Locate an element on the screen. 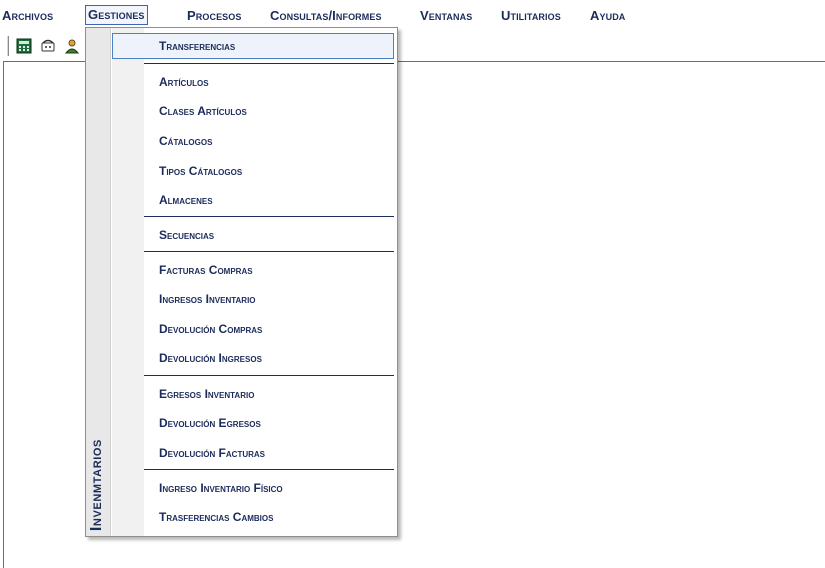 The height and width of the screenshot is (568, 825). menu-item-almacenes: Almacenes is located at coordinates (253, 200).